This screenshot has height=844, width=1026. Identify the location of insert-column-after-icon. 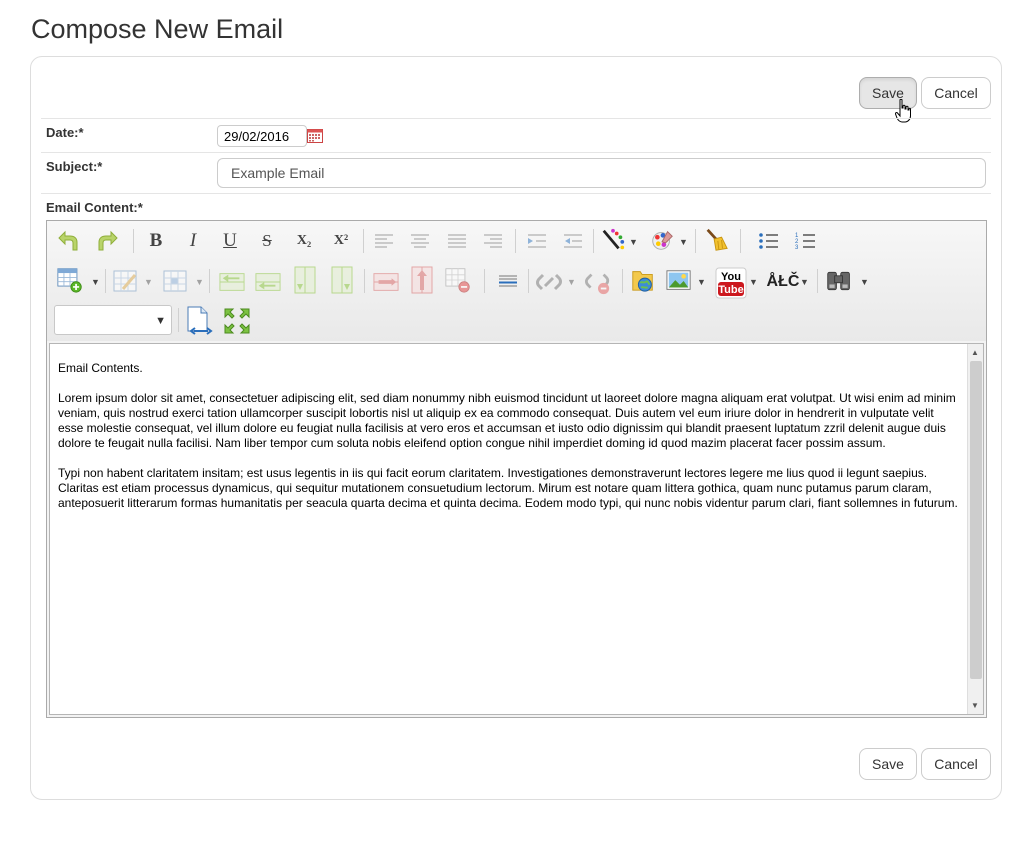
(342, 280).